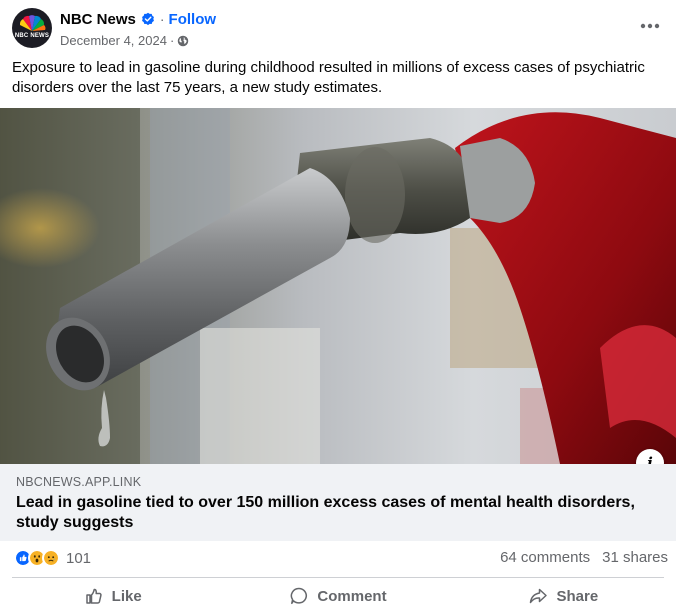 The image size is (676, 613). Describe the element at coordinates (113, 40) in the screenshot. I see `post-date: December 4, 2024` at that location.